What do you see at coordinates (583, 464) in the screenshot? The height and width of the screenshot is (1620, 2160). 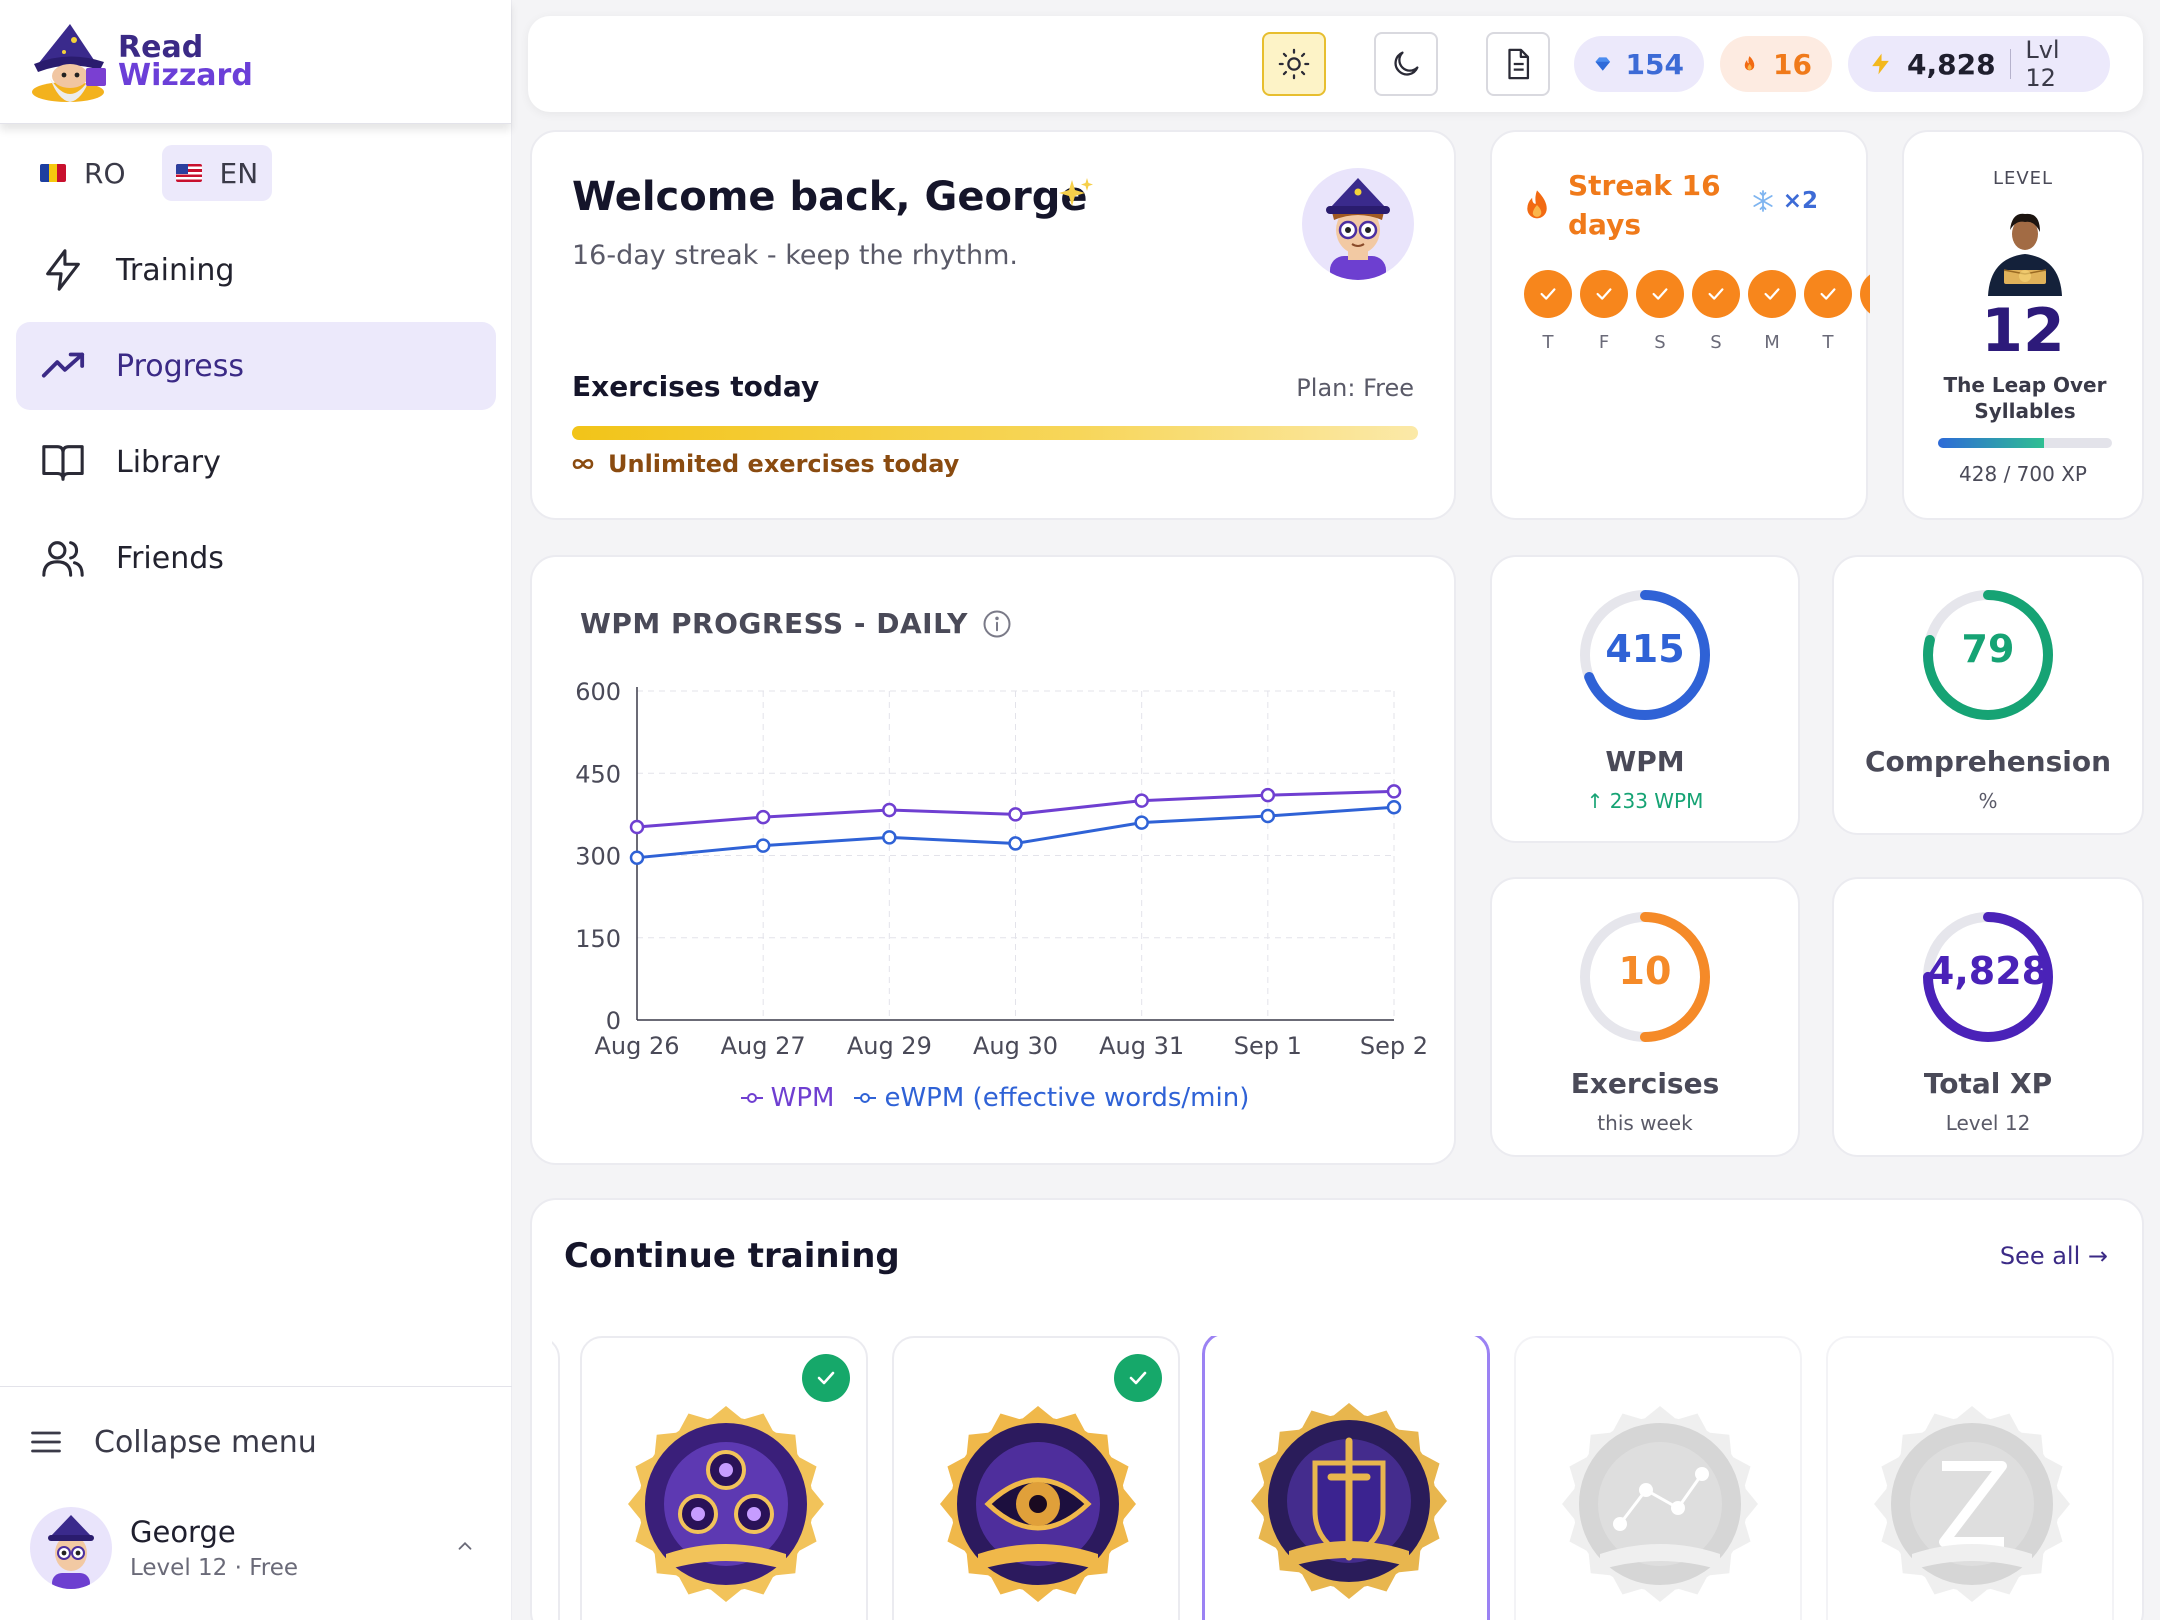 I see `infinity-icon` at bounding box center [583, 464].